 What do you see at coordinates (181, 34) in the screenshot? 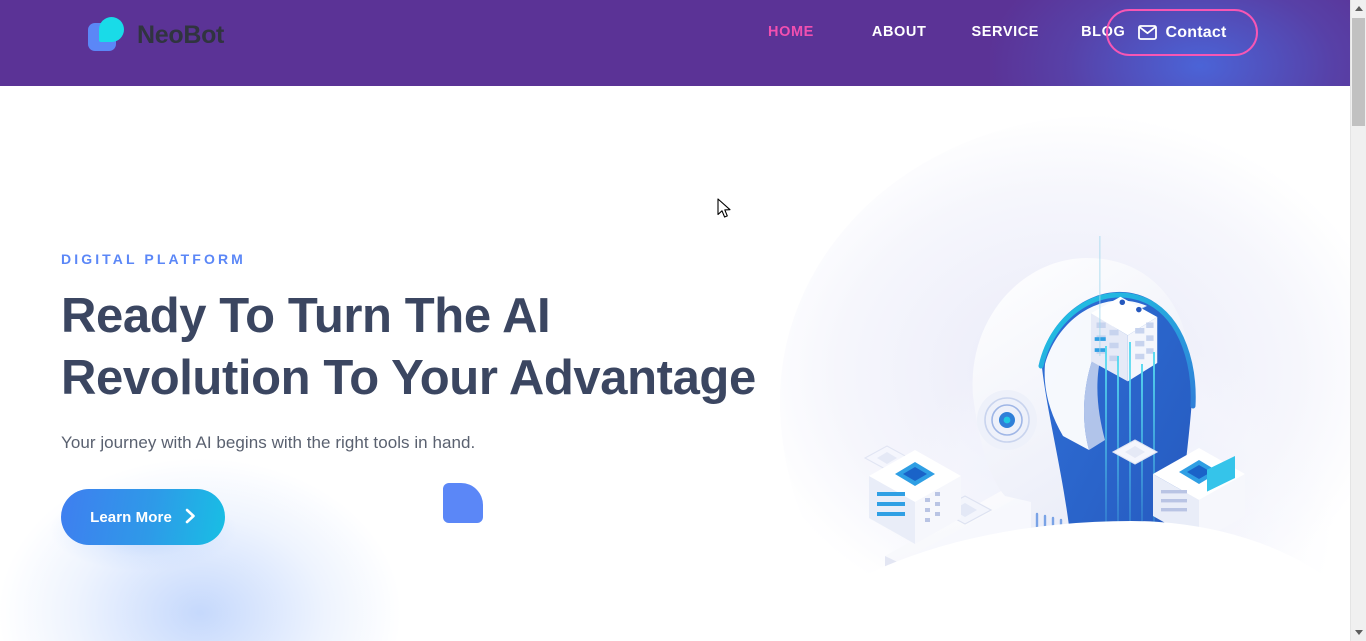
I see `brand-name: NeoBot` at bounding box center [181, 34].